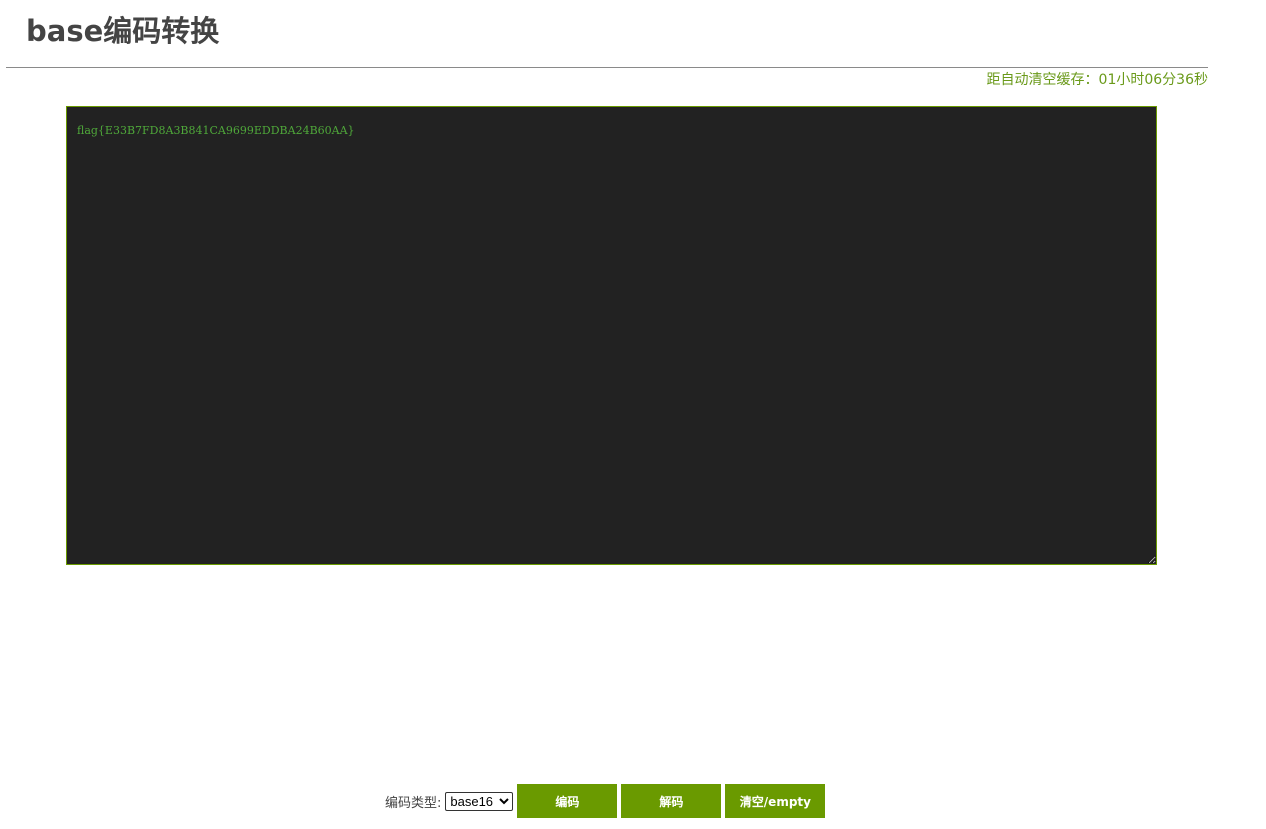 The height and width of the screenshot is (829, 1266). I want to click on clear-button: 清空/empty, so click(775, 801).